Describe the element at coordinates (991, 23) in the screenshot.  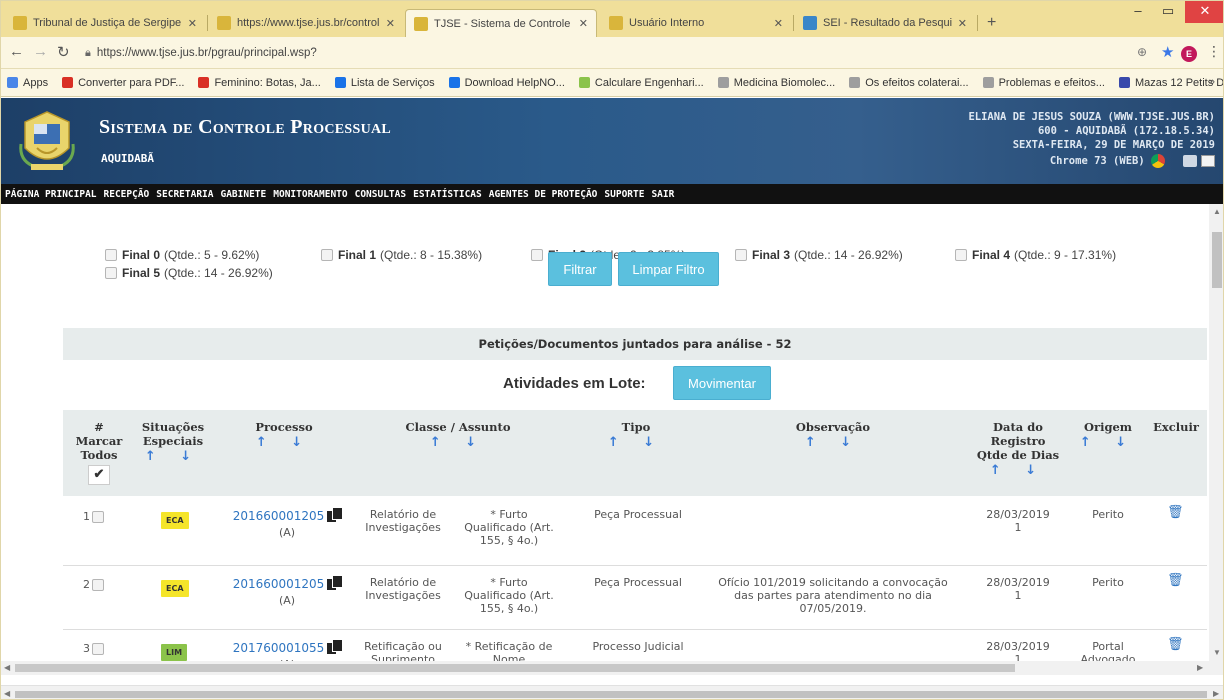
I see `new-tab-icon: +` at that location.